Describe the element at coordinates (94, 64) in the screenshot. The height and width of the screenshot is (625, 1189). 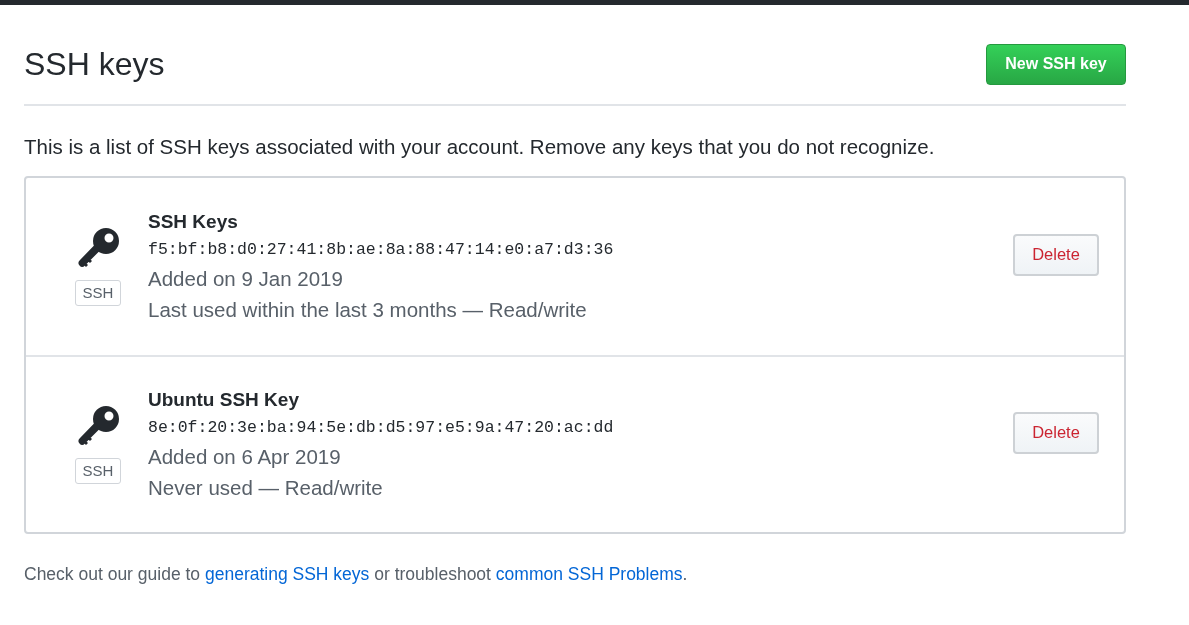
I see `page-title: SSH keys` at that location.